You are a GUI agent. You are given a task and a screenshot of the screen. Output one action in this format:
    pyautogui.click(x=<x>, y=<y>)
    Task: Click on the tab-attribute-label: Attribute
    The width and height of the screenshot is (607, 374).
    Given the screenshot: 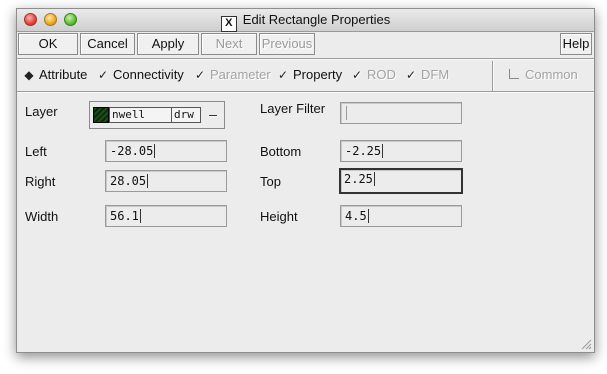 What is the action you would take?
    pyautogui.click(x=63, y=74)
    